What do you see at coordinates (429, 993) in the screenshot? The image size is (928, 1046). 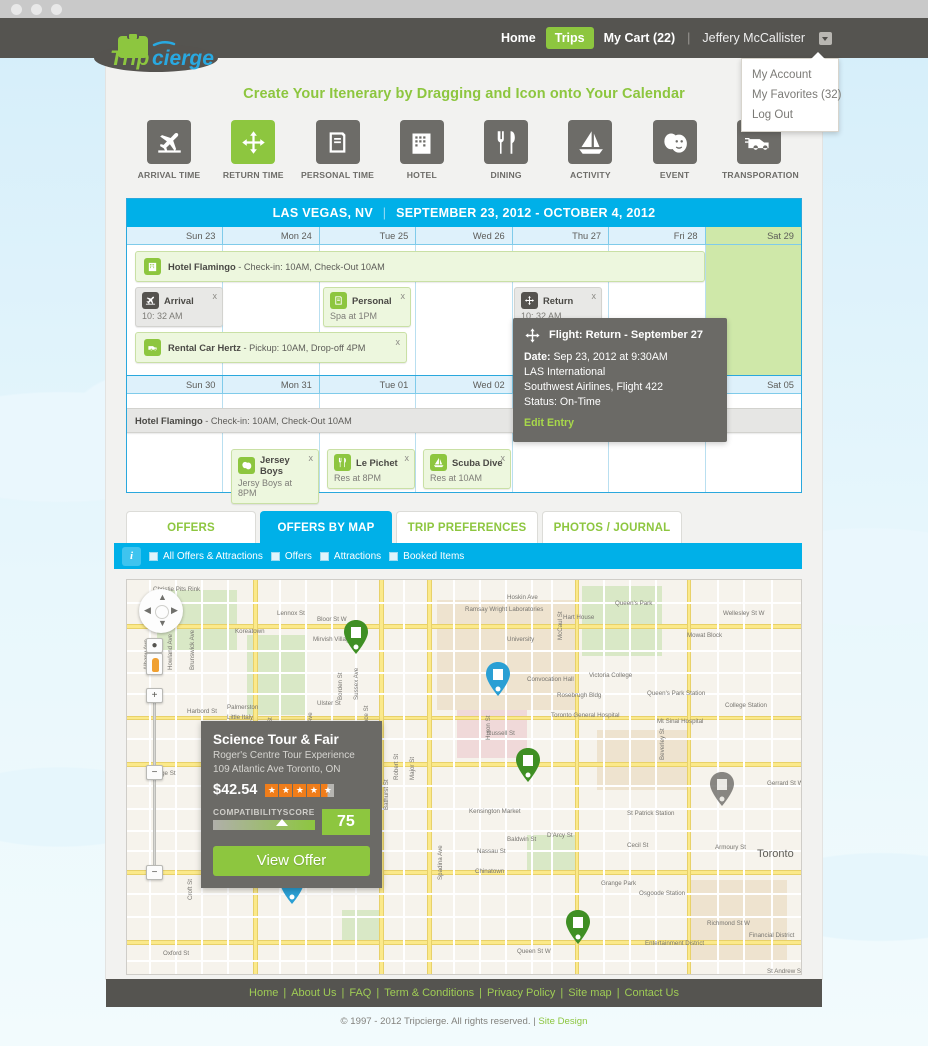 I see `footer-link-terms: Term & Conditions` at bounding box center [429, 993].